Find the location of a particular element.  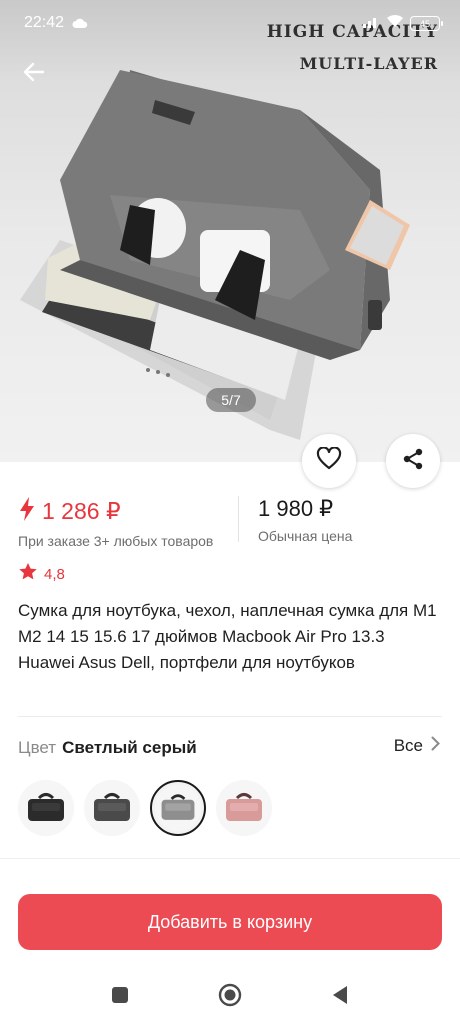

image-caption-line2: MULTI-LAYER is located at coordinates (368, 63).